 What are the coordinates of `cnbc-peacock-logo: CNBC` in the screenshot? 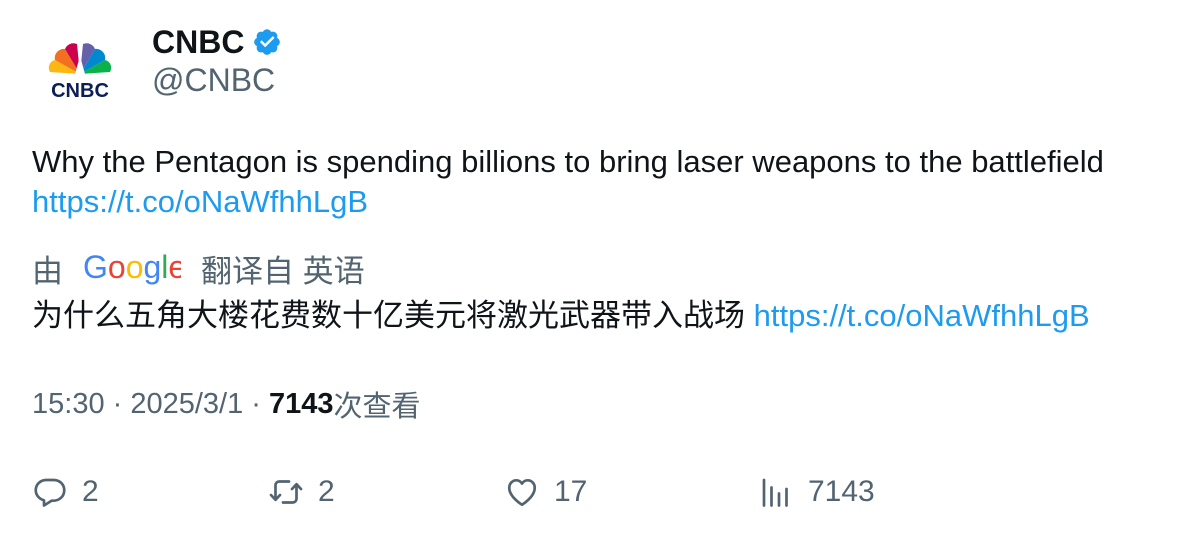 It's located at (80, 72).